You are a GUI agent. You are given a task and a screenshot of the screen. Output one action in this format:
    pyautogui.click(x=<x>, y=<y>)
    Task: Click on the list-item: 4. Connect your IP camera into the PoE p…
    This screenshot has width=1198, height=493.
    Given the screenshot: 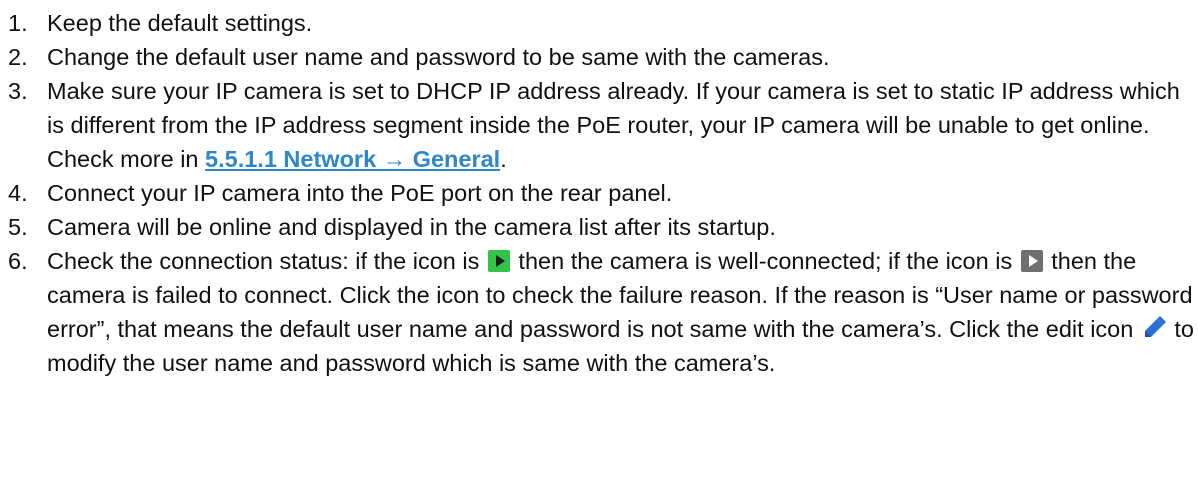 What is the action you would take?
    pyautogui.click(x=601, y=193)
    